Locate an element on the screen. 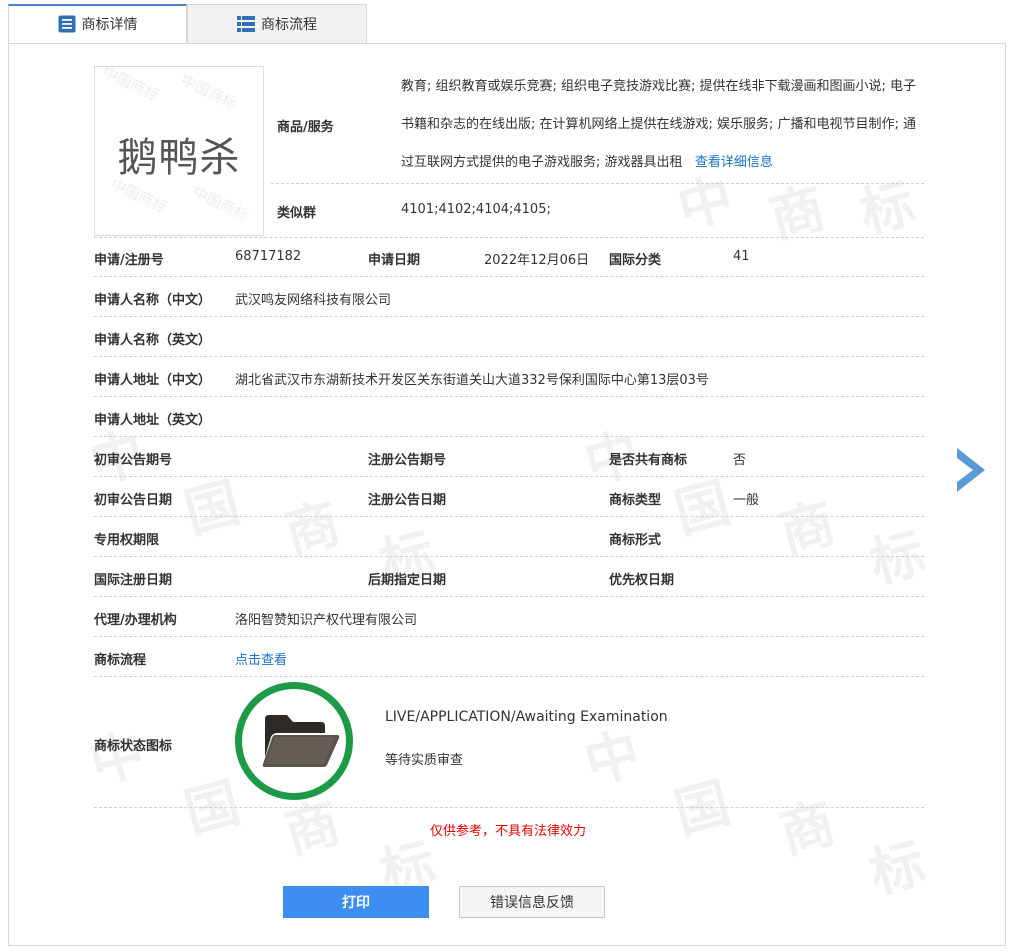 The width and height of the screenshot is (1012, 951). chevron-right-icon is located at coordinates (971, 470).